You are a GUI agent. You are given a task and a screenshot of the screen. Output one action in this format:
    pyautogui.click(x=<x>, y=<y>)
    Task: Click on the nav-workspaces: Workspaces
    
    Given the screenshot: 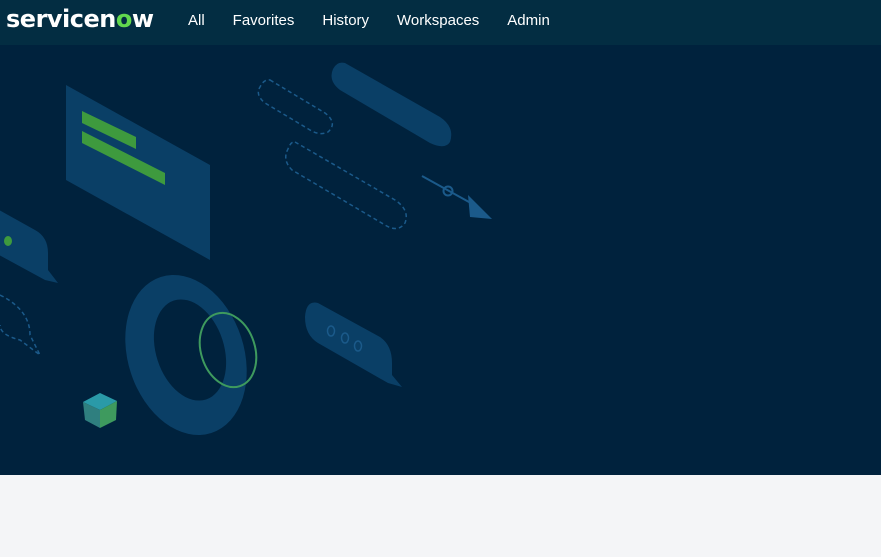 What is the action you would take?
    pyautogui.click(x=438, y=20)
    